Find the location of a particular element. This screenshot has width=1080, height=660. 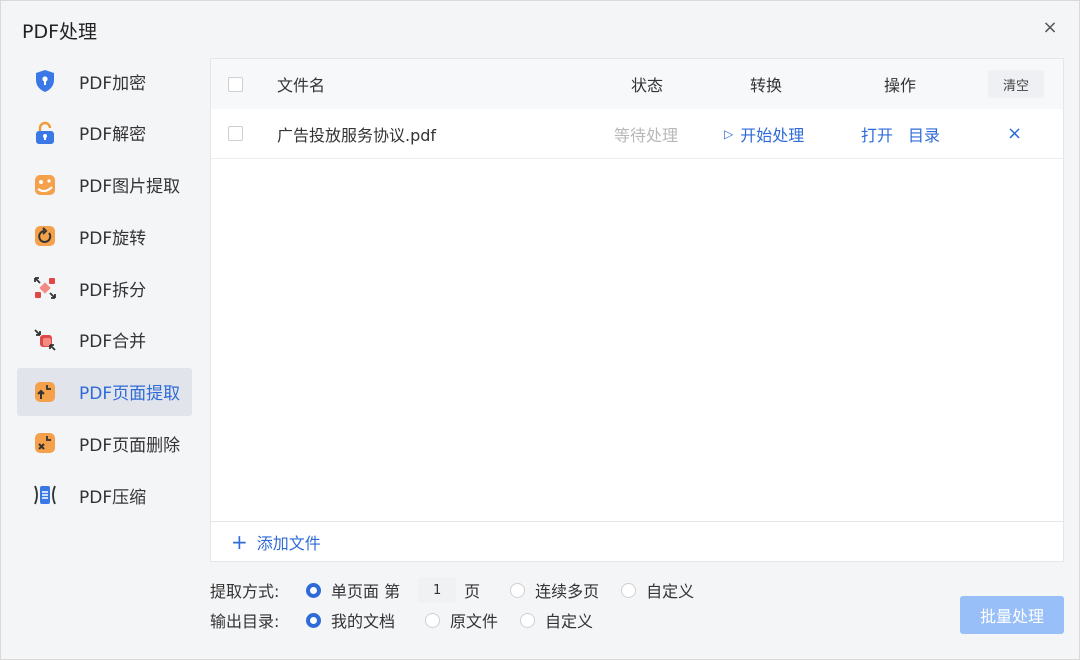

sidebar-item-label: PDF旋转 is located at coordinates (113, 238).